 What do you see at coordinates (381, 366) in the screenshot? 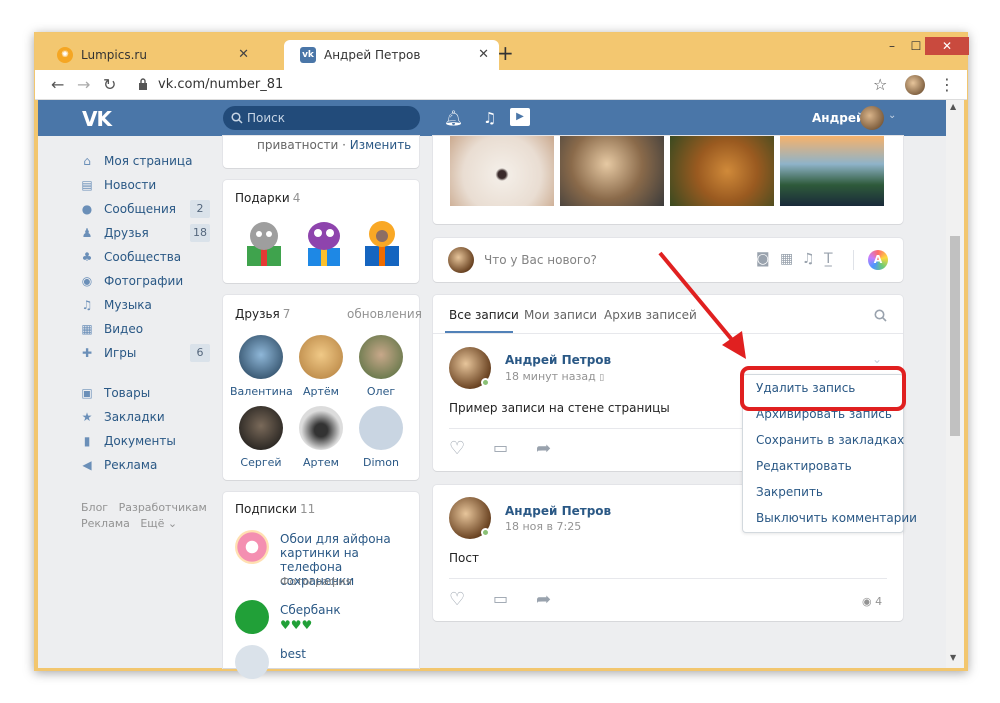
I see `friend-oleg: Олег` at bounding box center [381, 366].